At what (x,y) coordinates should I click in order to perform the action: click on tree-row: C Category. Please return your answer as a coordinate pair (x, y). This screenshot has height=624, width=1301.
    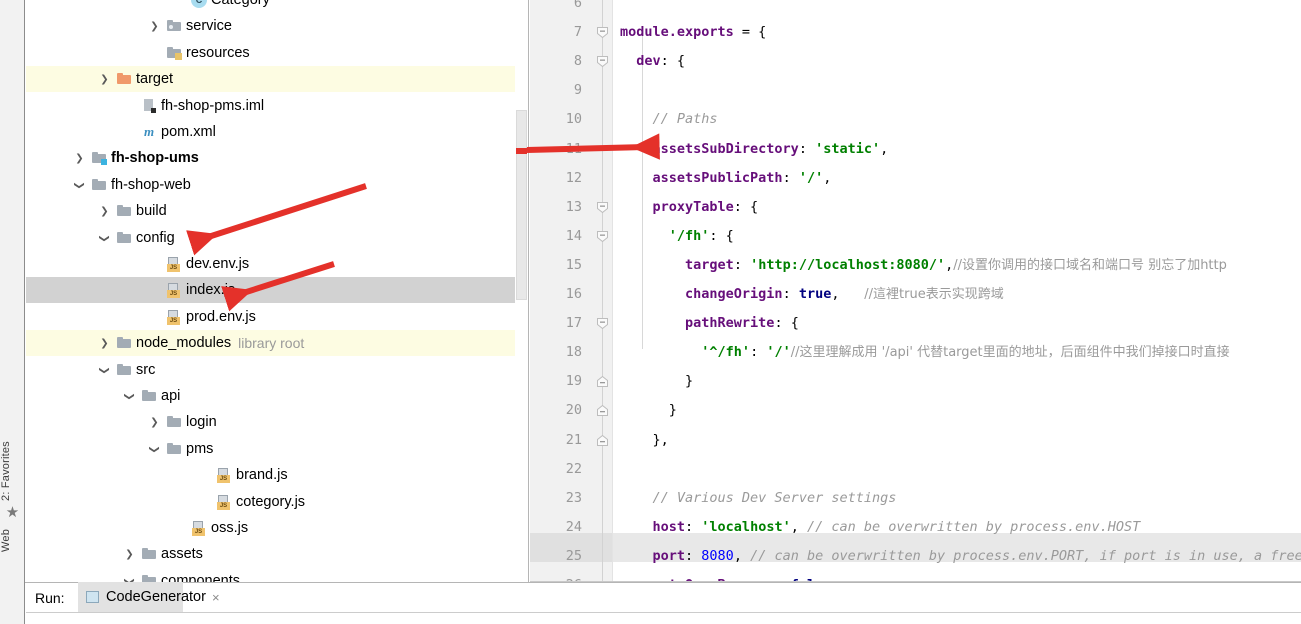
    Looking at the image, I should click on (277, 6).